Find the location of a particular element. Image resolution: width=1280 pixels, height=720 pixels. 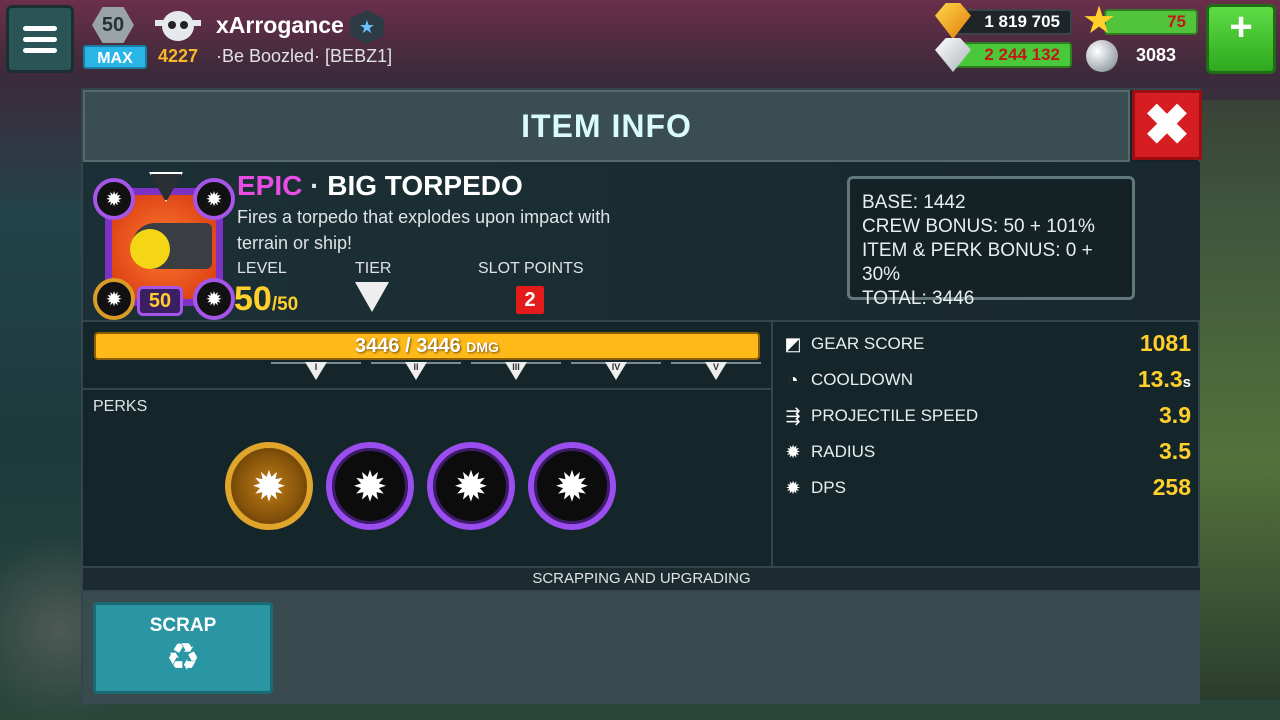

damage-bar: 3446 / 3446 DMG is located at coordinates (427, 346).